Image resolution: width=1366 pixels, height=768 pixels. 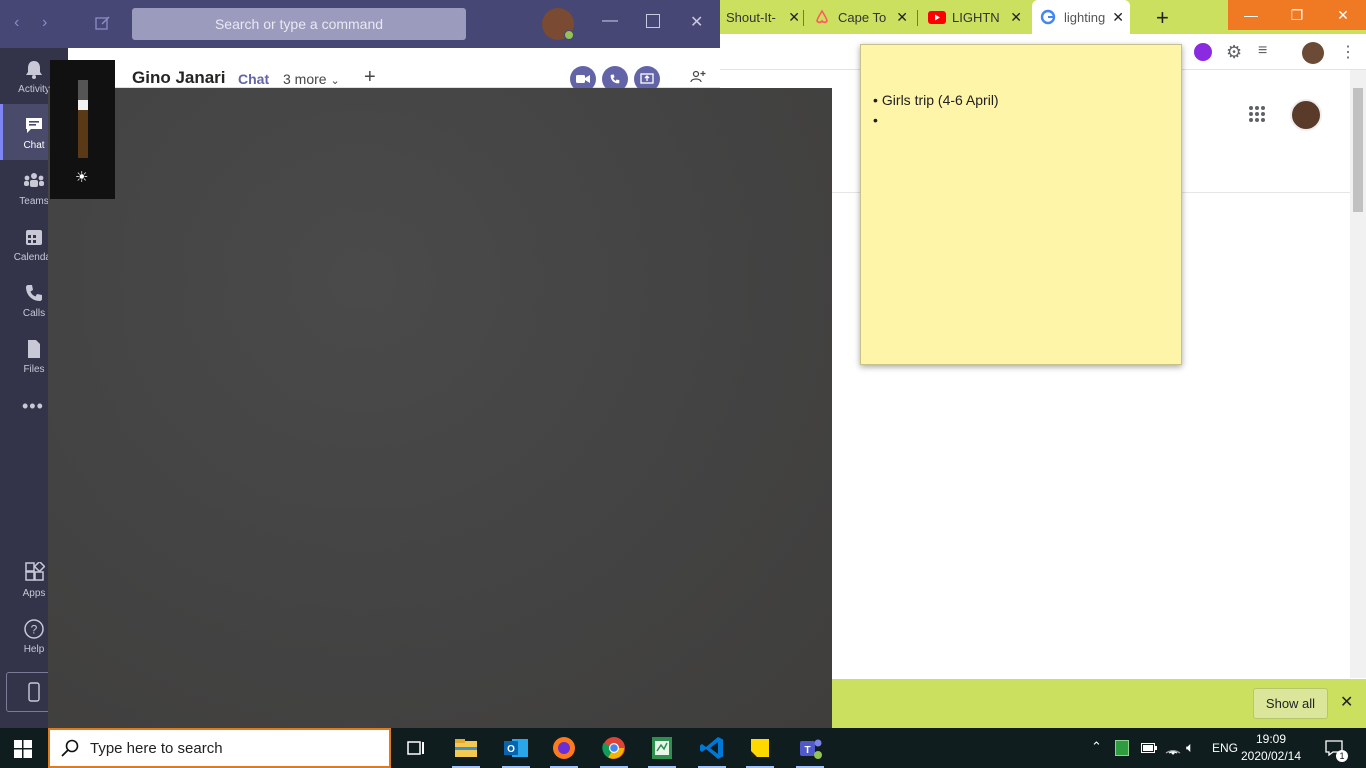 I want to click on add-people-icon, so click(x=698, y=77).